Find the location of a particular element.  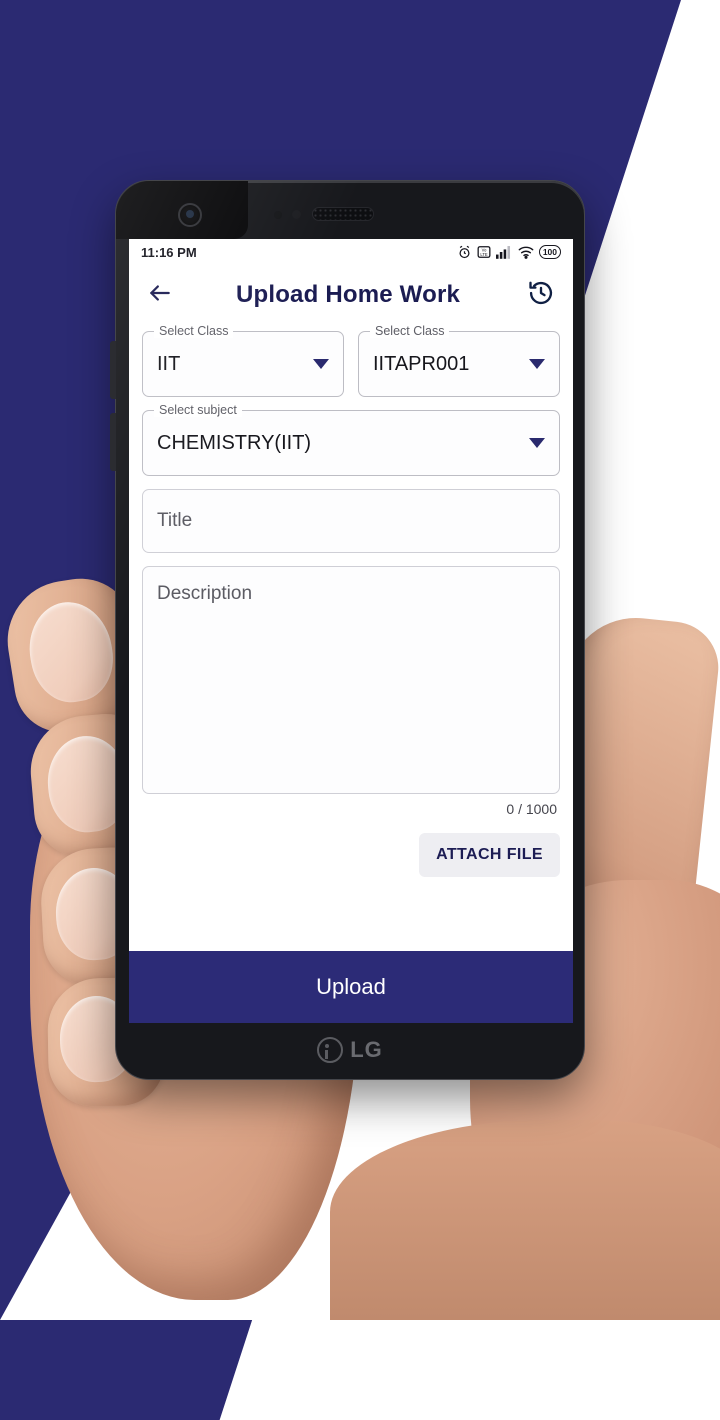

select-subject-value: CHEMISTRY(IIT) is located at coordinates (234, 442).